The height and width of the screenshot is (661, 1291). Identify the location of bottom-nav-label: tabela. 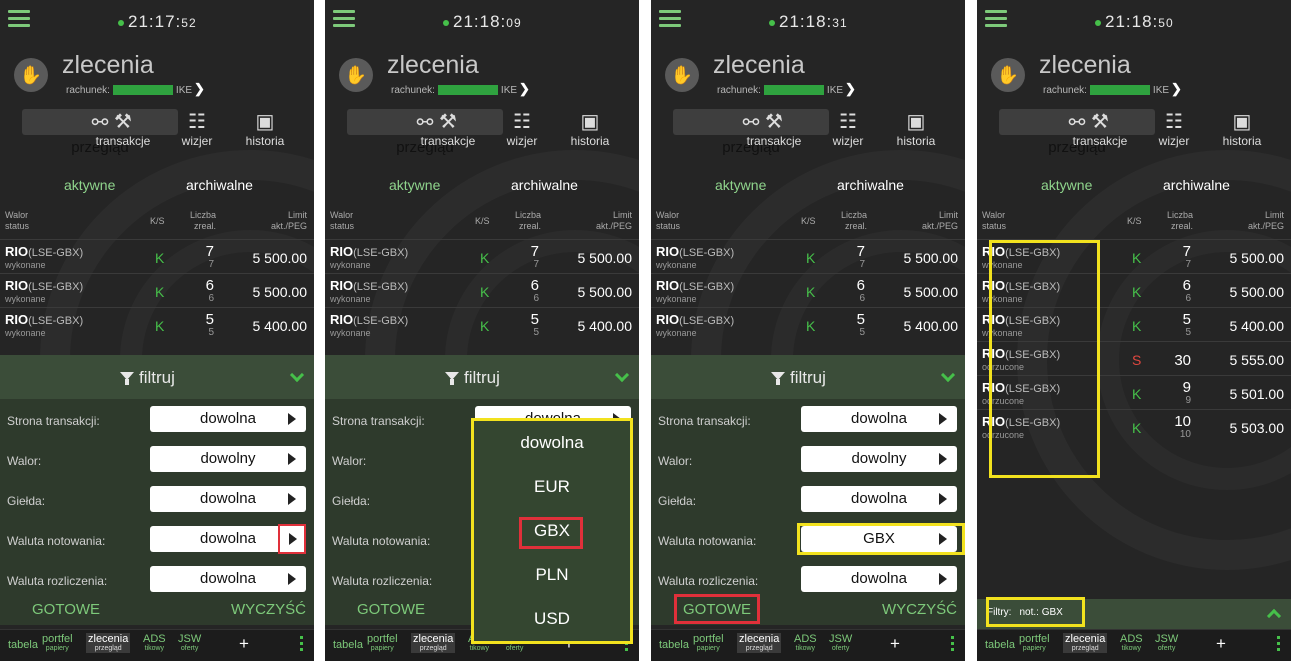
(23, 645).